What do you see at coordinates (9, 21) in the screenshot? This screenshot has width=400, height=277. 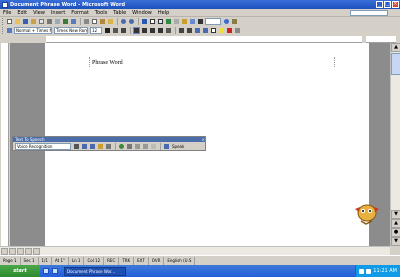 I see `new-document-icon` at bounding box center [9, 21].